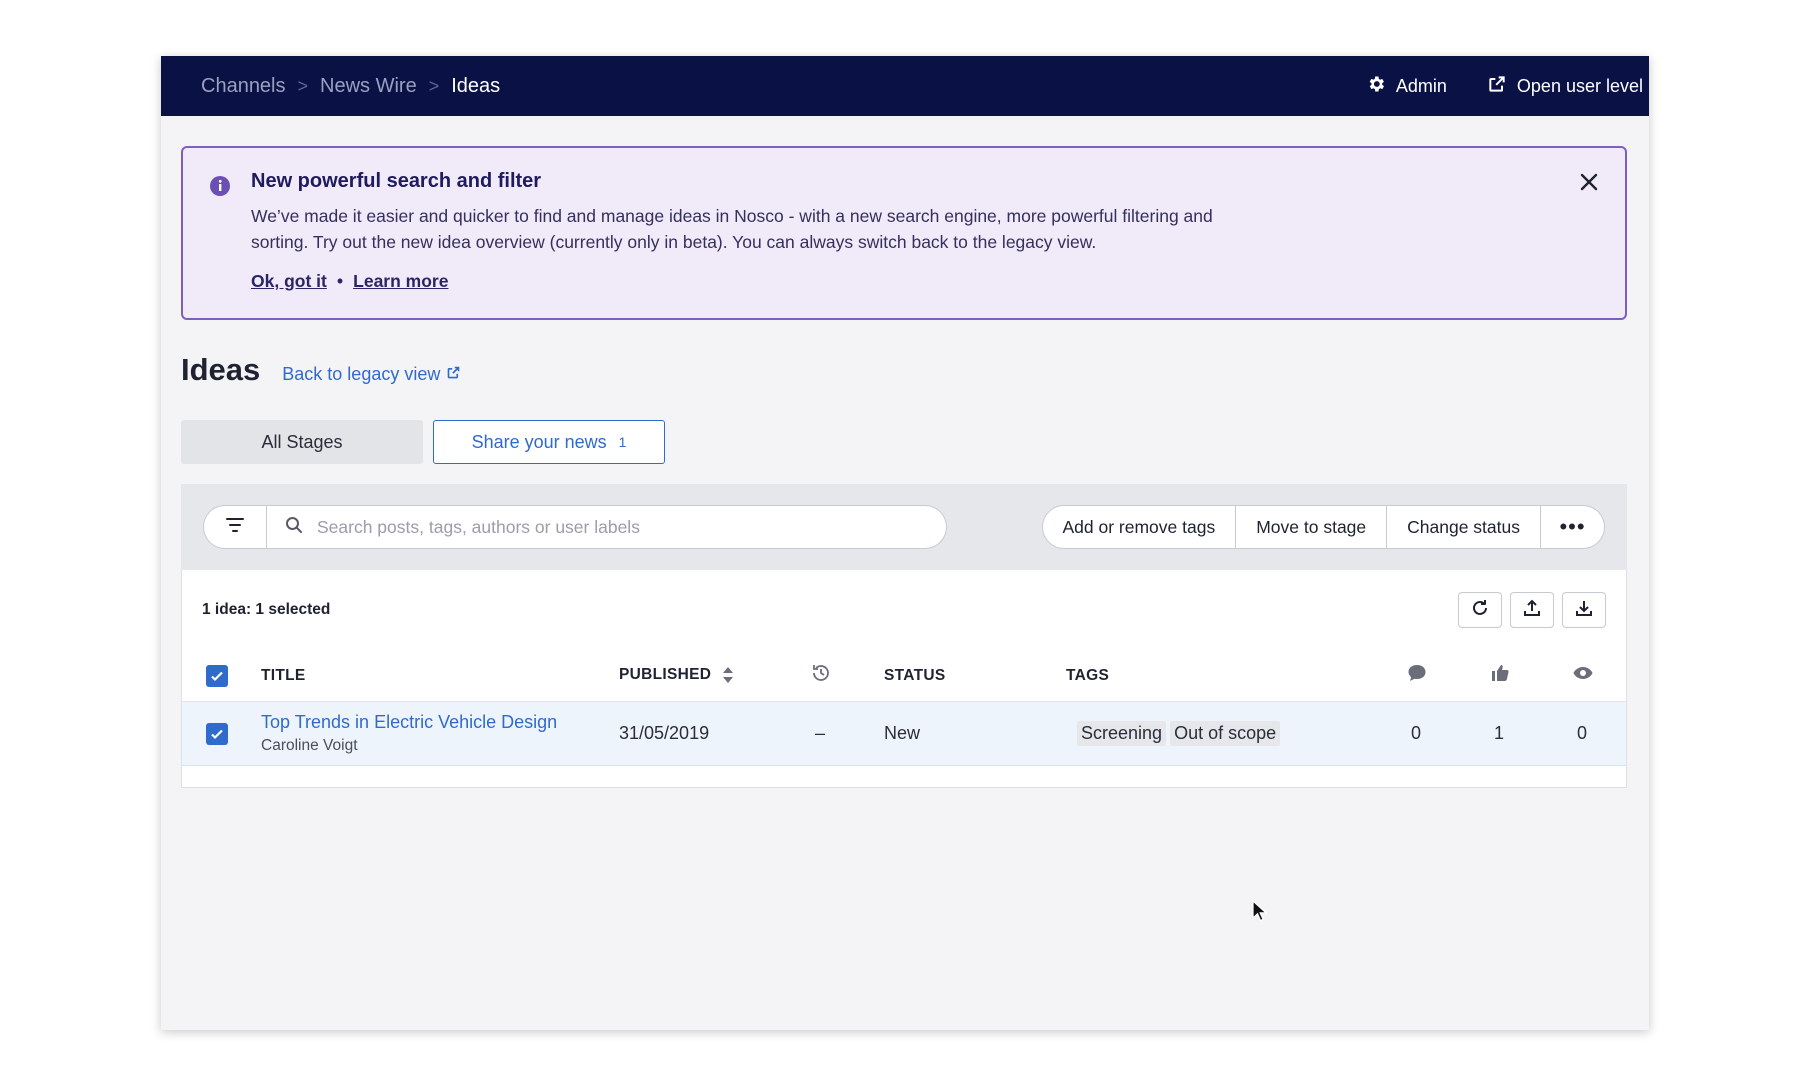 The width and height of the screenshot is (1800, 1080). What do you see at coordinates (309, 745) in the screenshot?
I see `idea-author: Caroline Voigt` at bounding box center [309, 745].